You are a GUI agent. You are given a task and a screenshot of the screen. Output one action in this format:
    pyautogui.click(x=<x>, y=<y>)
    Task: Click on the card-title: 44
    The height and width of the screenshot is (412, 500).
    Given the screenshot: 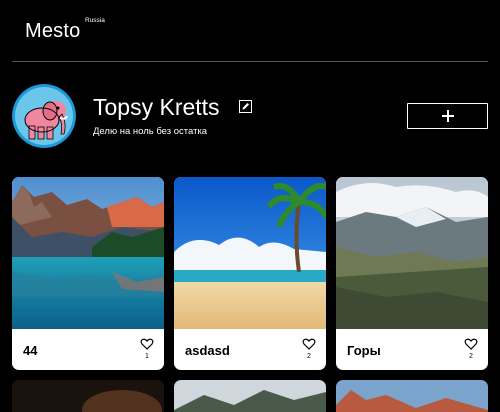 What is the action you would take?
    pyautogui.click(x=30, y=350)
    